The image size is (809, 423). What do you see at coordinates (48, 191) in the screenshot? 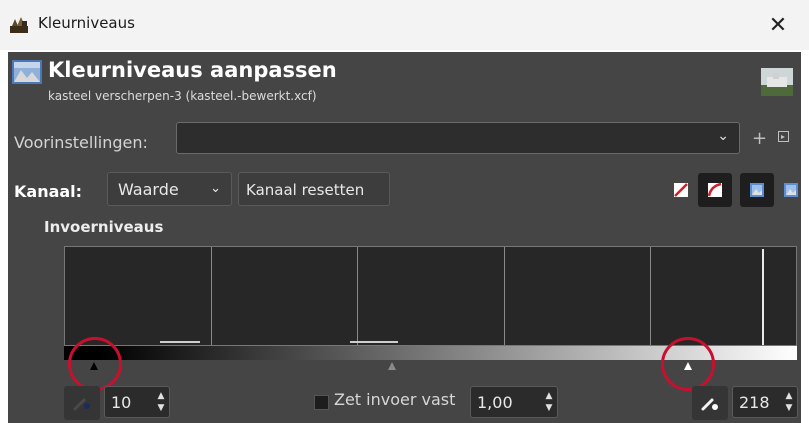
I see `channel-label: Kanaal:` at bounding box center [48, 191].